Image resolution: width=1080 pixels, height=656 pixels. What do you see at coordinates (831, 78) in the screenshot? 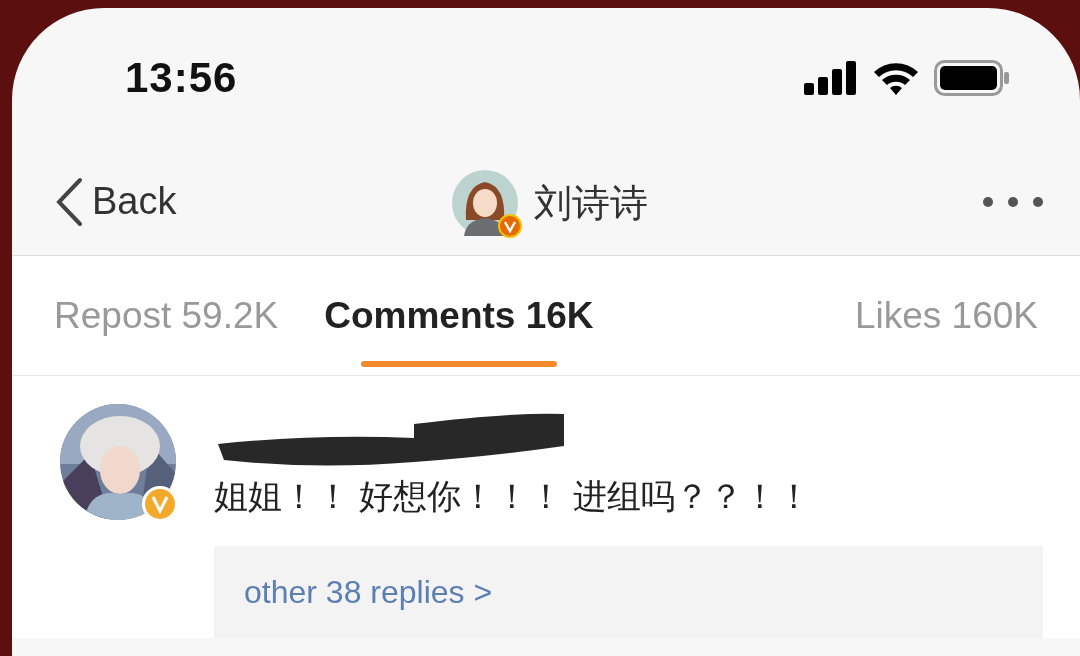
I see `signal-icon` at bounding box center [831, 78].